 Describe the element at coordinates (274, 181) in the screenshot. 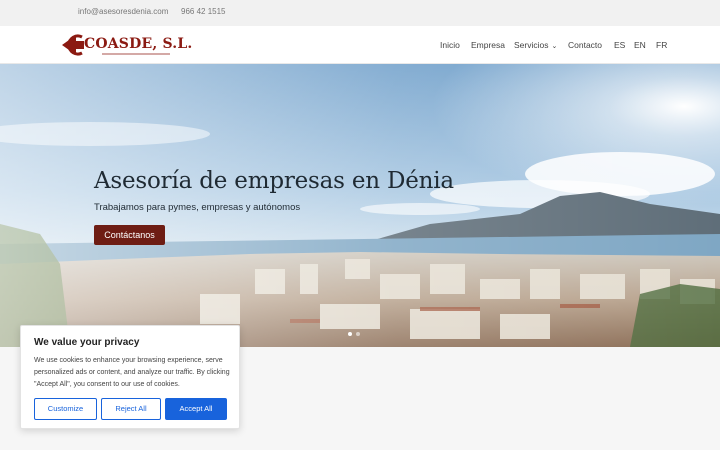

I see `hero-title: Asesoría de empresas en Dénia` at that location.